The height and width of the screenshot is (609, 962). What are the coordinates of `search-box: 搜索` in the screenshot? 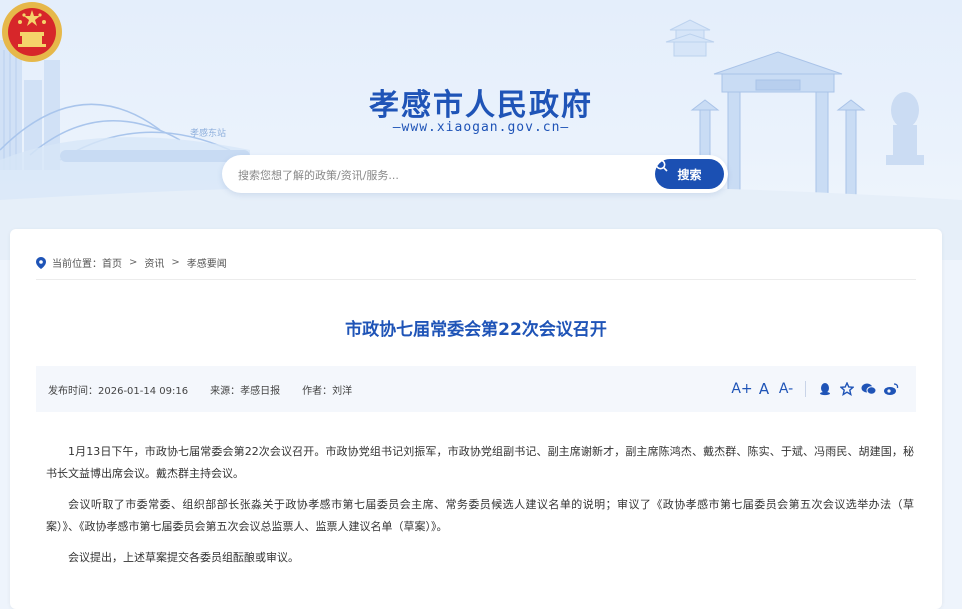 It's located at (475, 174).